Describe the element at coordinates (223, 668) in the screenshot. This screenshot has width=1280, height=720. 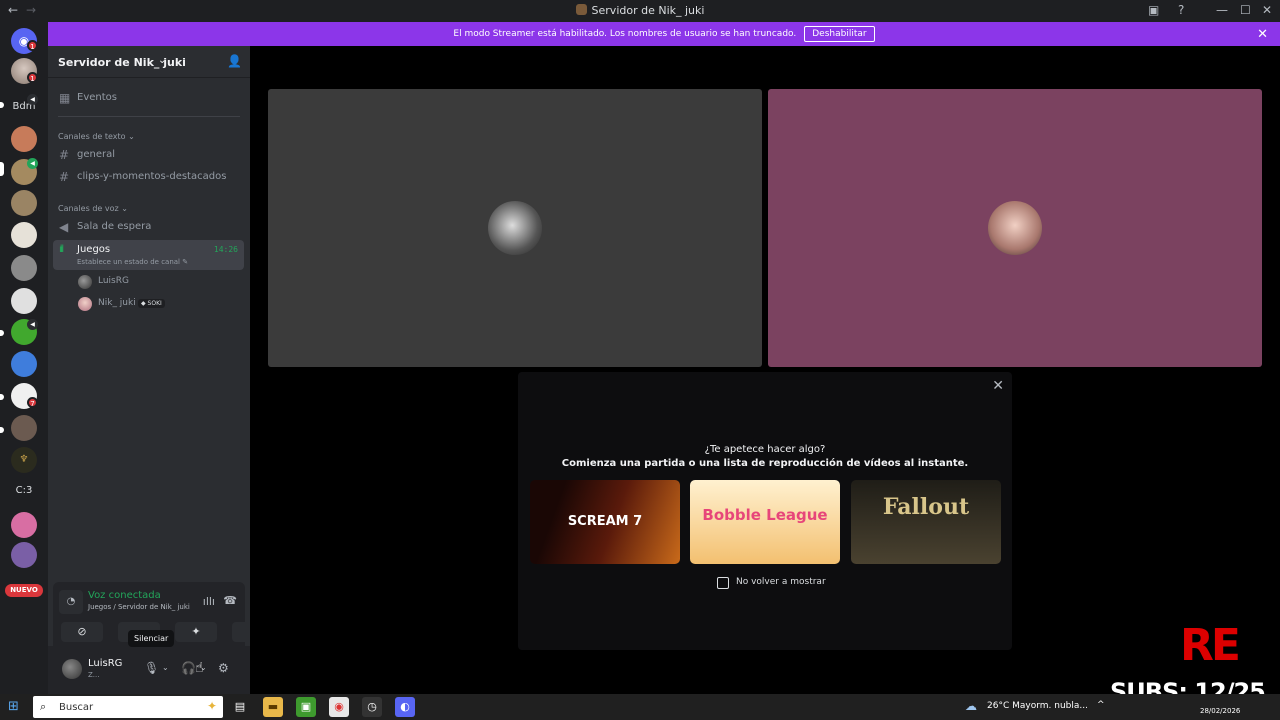
I see `settings-gear-icon: ⚙` at that location.